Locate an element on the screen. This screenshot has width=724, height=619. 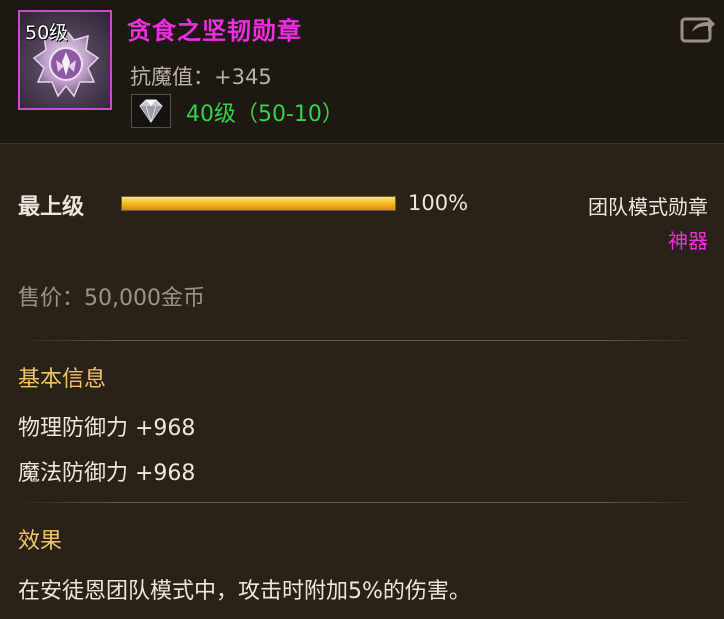
item-rarity: 神器 is located at coordinates (688, 241).